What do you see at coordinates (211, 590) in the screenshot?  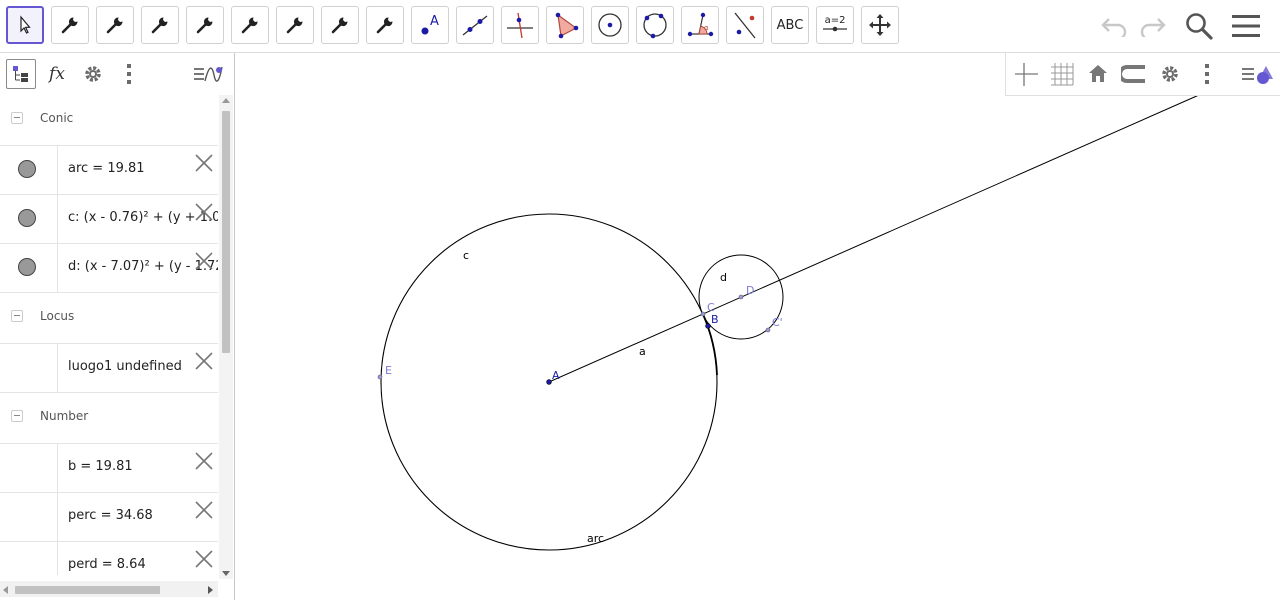 I see `scroll-right-icon` at bounding box center [211, 590].